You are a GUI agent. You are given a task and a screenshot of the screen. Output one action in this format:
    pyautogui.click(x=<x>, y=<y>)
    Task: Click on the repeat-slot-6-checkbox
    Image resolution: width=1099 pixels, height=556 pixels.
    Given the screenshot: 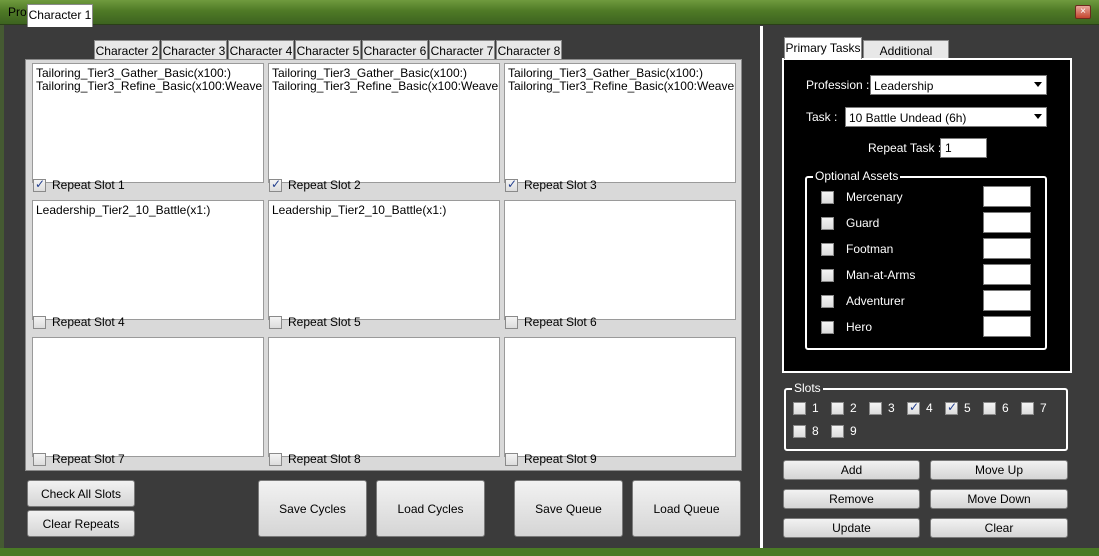 What is the action you would take?
    pyautogui.click(x=511, y=322)
    